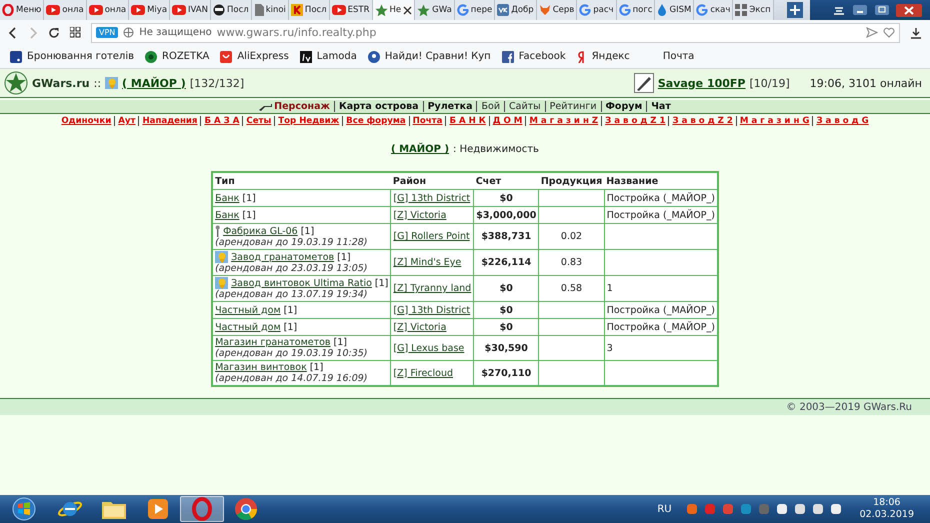  Describe the element at coordinates (292, 294) in the screenshot. I see `lease-text: (арендован до 13.07.19 19:34)` at that location.